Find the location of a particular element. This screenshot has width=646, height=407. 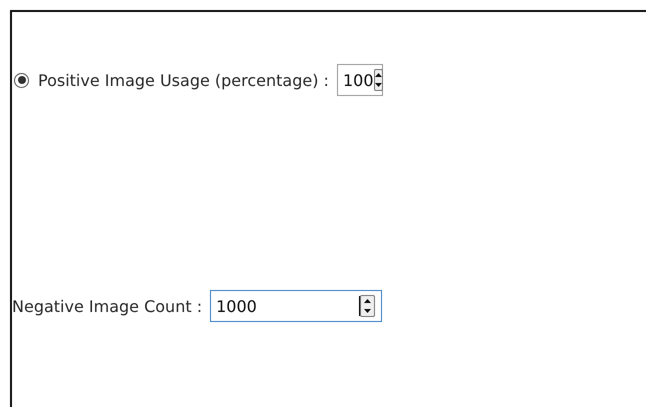

spin-box: 100 is located at coordinates (359, 80).